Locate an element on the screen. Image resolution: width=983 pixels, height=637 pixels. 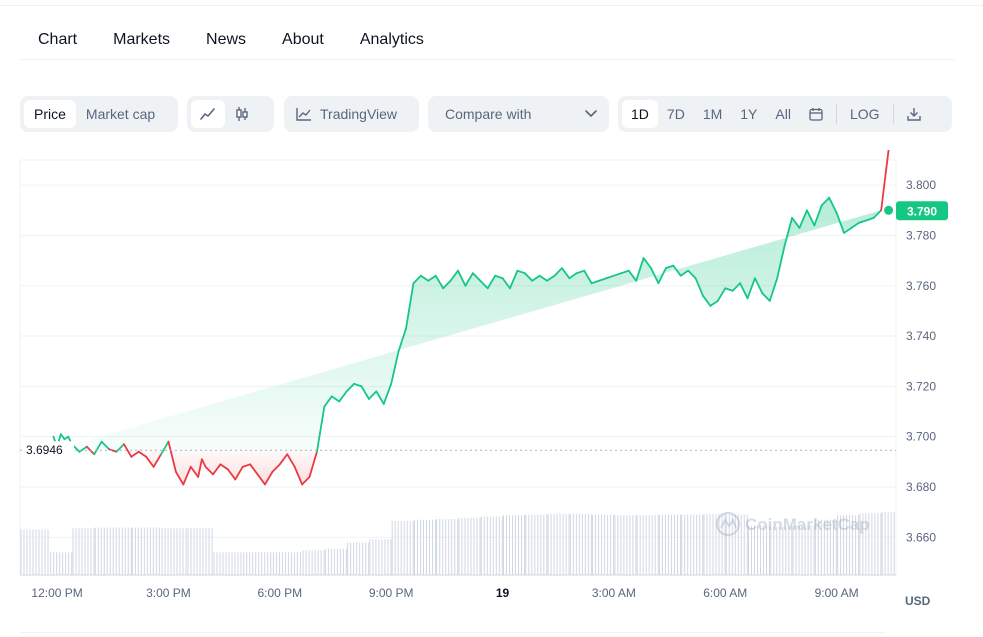
y-tick-label: 3.760 is located at coordinates (921, 286).